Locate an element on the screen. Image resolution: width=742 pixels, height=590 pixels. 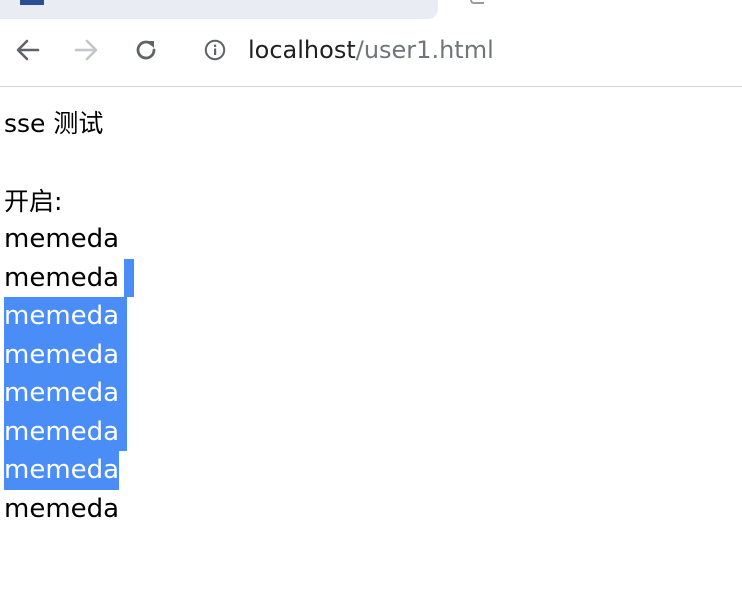
open-label: 开启: is located at coordinates (33, 201).